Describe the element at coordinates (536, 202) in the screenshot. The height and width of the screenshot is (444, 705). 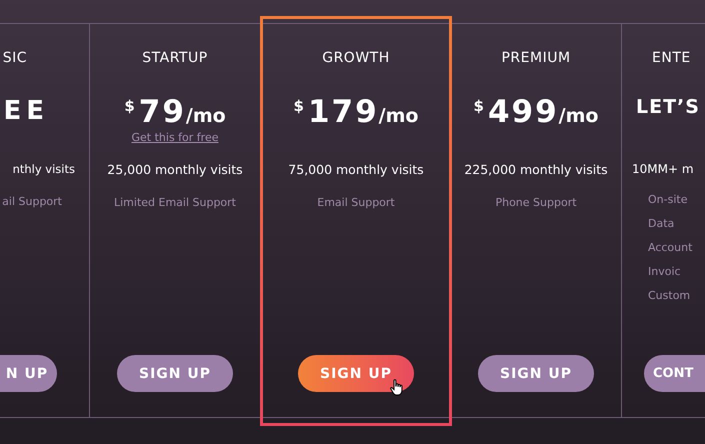
I see `feature-text: Phone Support` at that location.